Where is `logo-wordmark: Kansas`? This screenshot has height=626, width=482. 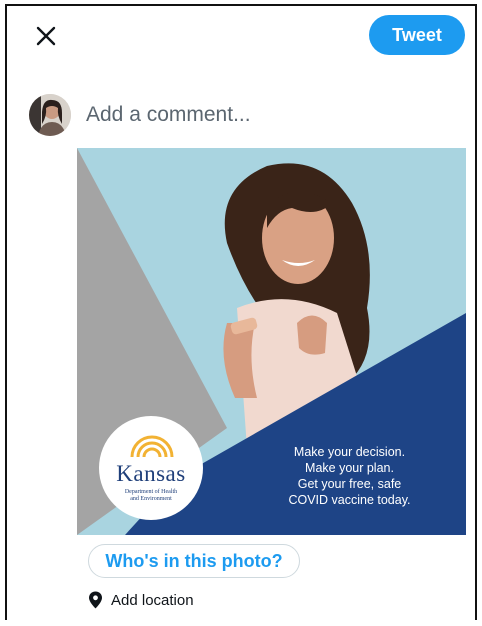 logo-wordmark: Kansas is located at coordinates (151, 473).